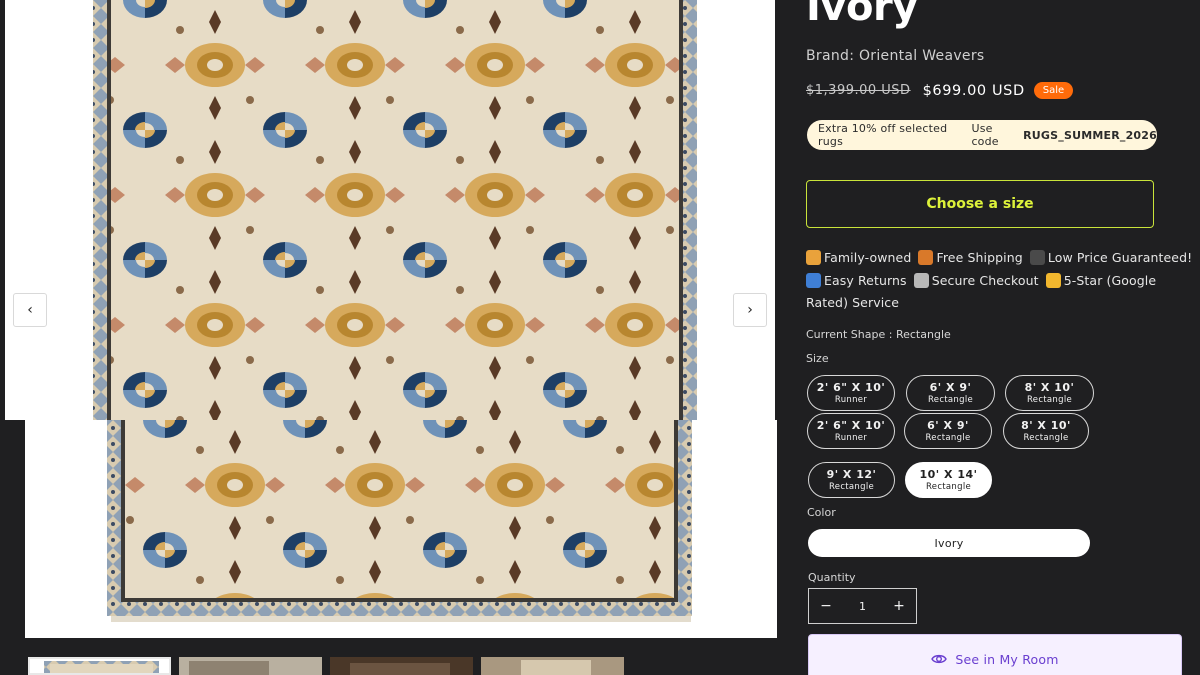 The image size is (1200, 675). Describe the element at coordinates (895, 56) in the screenshot. I see `product-brand: Brand: Oriental Weavers` at that location.